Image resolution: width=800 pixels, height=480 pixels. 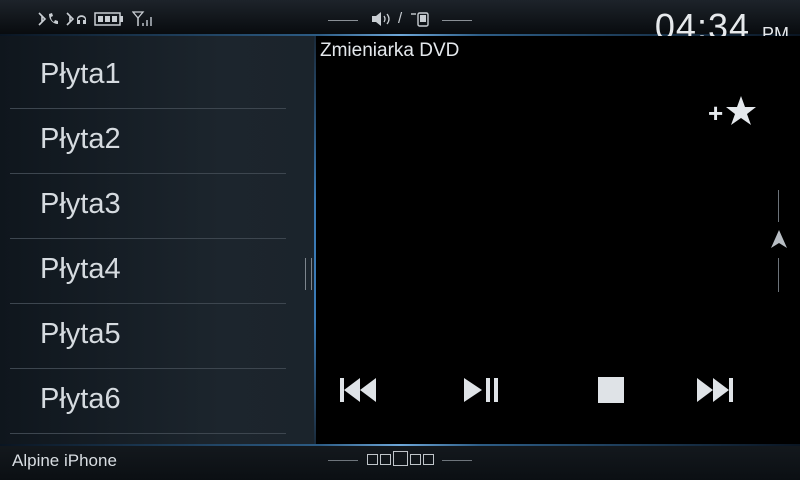 I want to click on page-title: Zmieniarka DVD, so click(x=390, y=50).